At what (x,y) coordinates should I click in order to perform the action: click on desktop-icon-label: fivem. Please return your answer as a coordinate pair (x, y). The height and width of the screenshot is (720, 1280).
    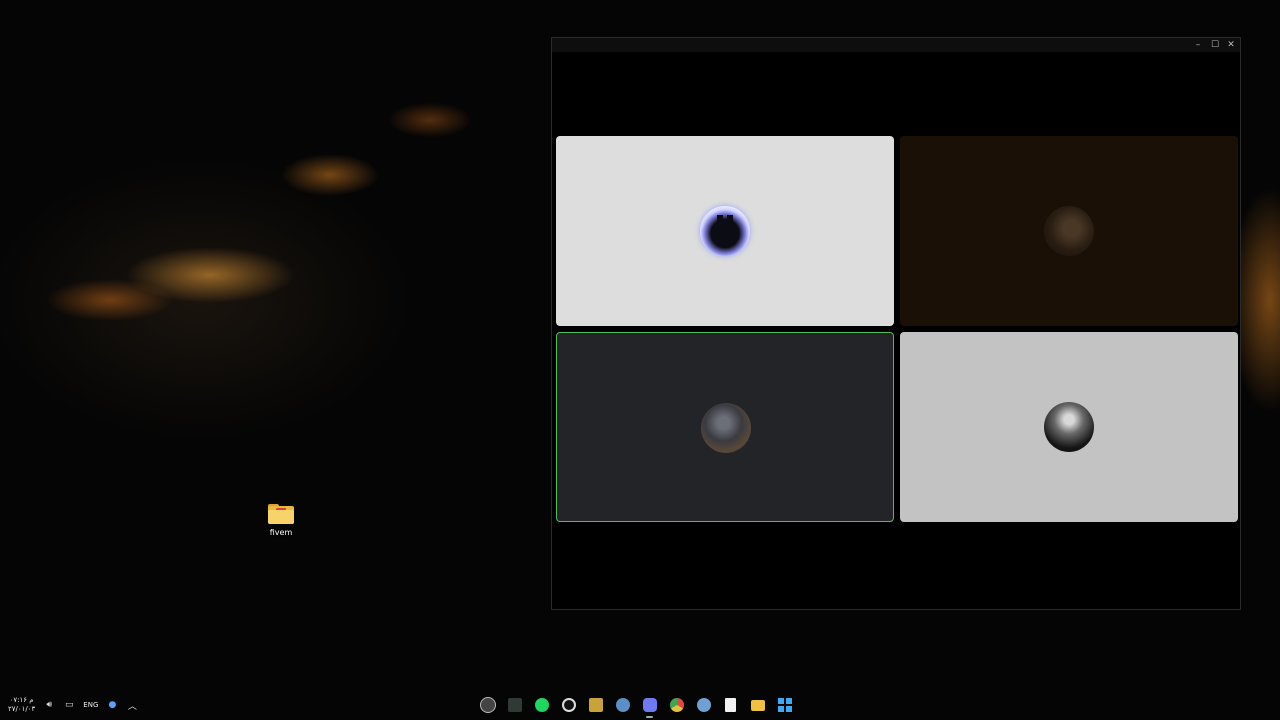
    Looking at the image, I should click on (281, 532).